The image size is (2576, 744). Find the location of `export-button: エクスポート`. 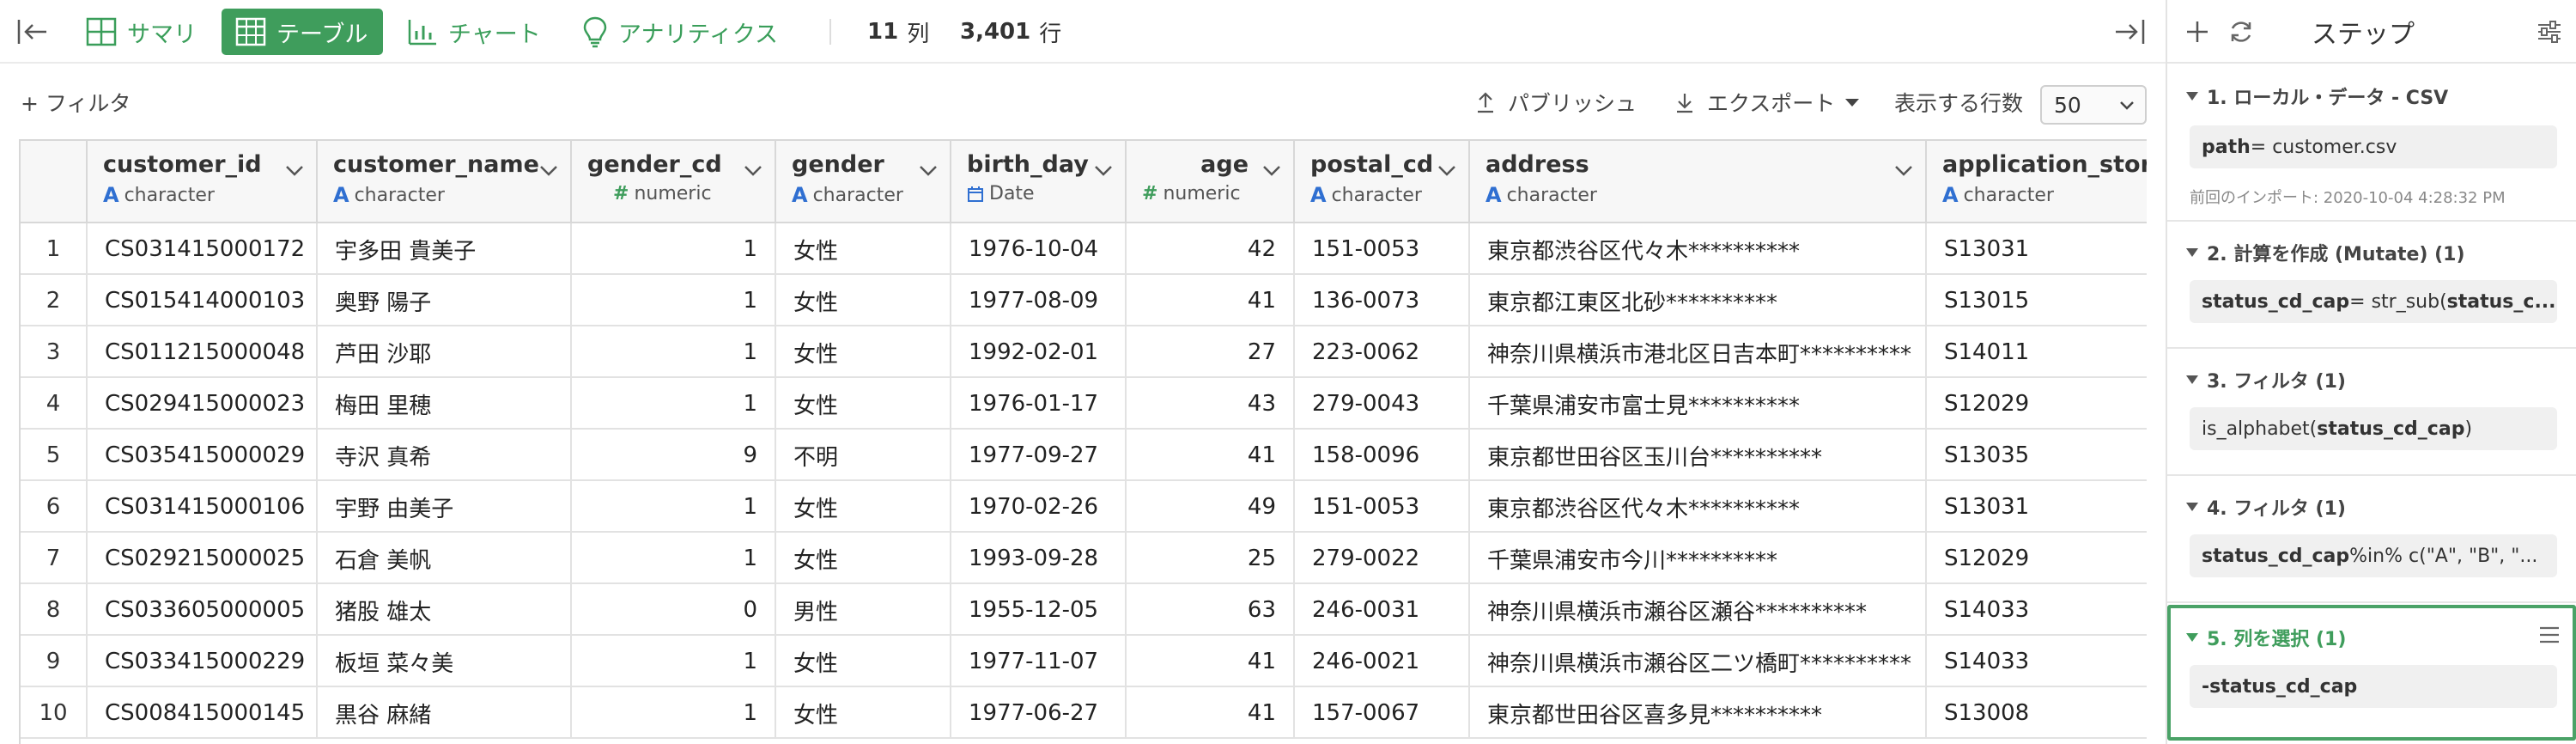

export-button: エクスポート is located at coordinates (1767, 102).